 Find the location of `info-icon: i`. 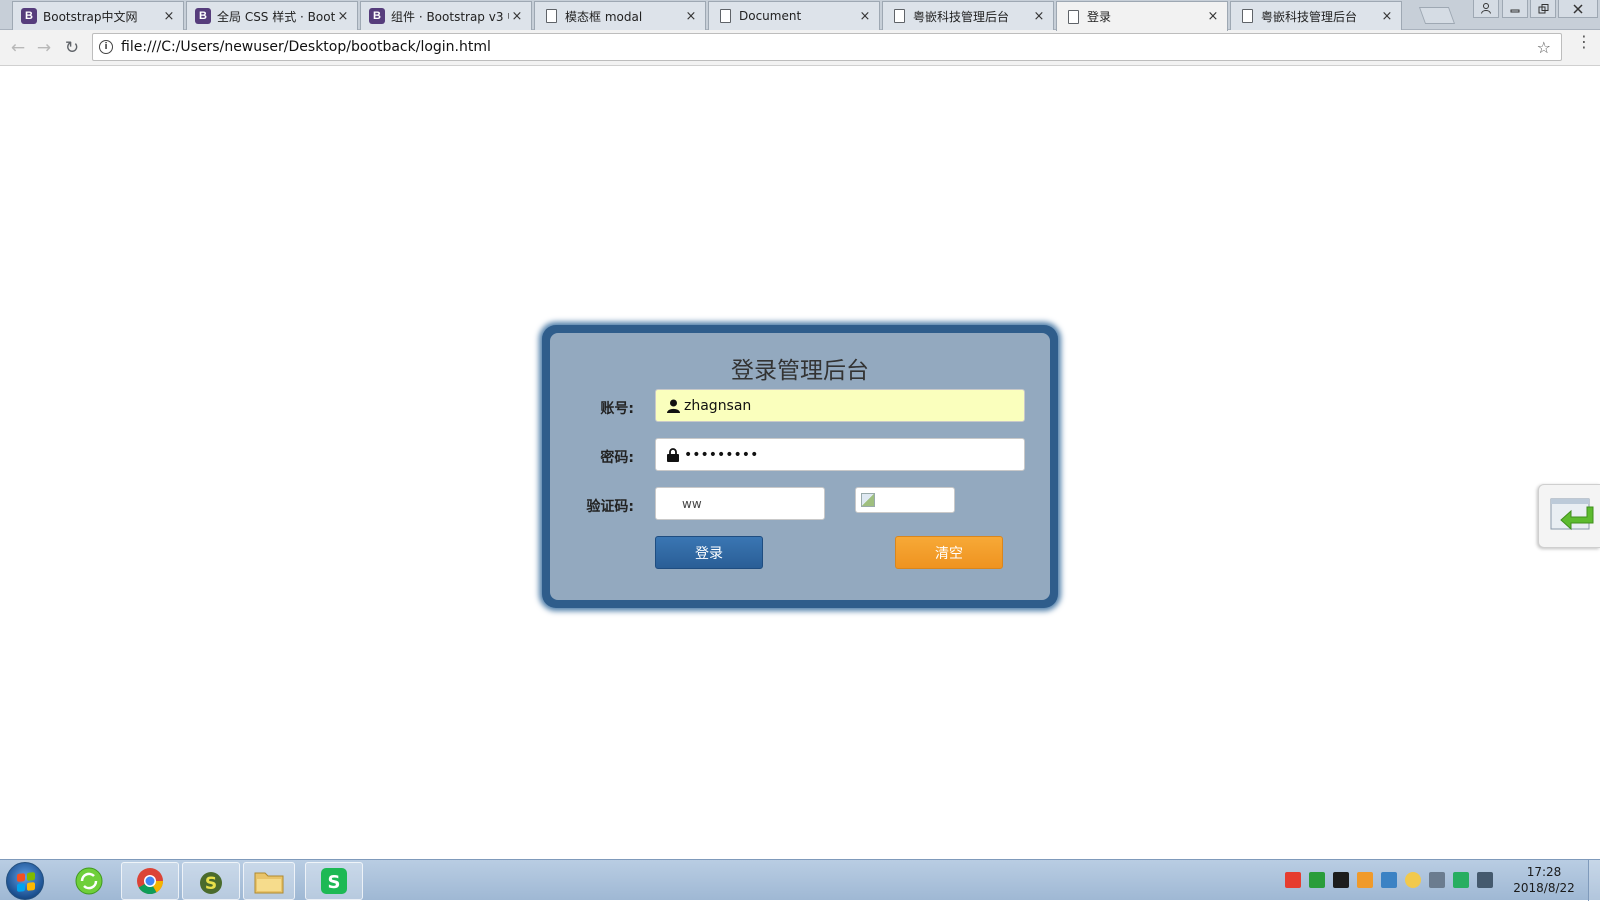

info-icon: i is located at coordinates (106, 47).